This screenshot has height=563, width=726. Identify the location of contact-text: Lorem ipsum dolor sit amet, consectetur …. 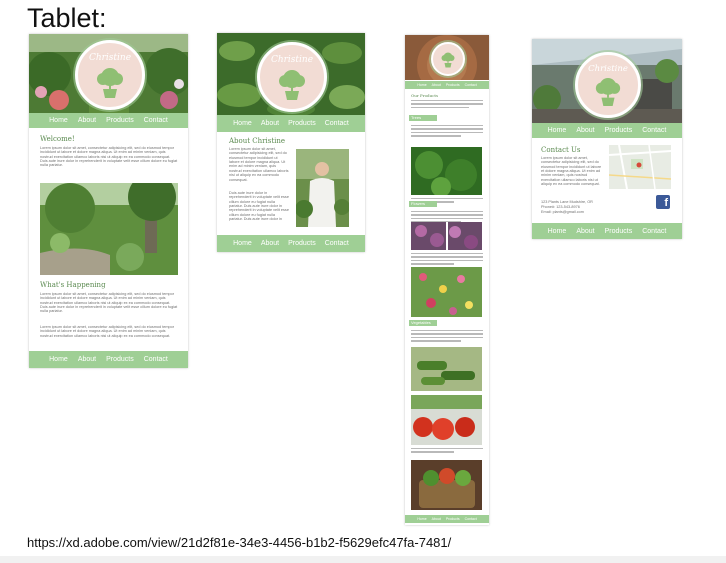
(571, 171).